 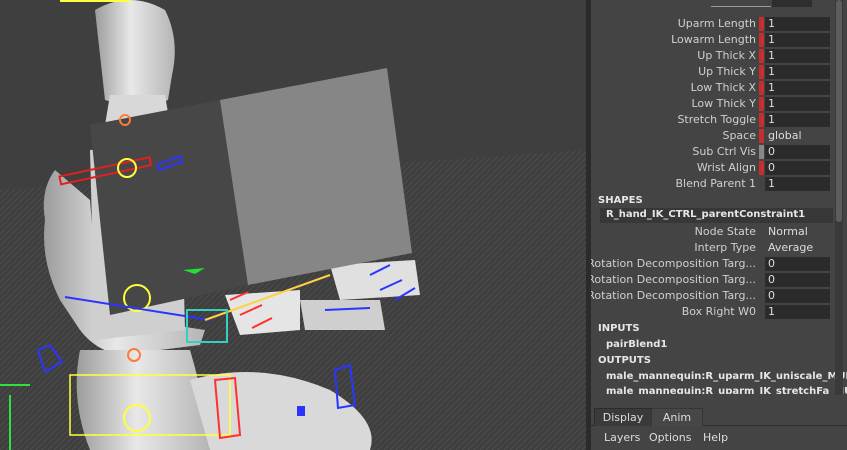 I want to click on layer-editor: Display Anim Layers Options Help, so click(x=719, y=427).